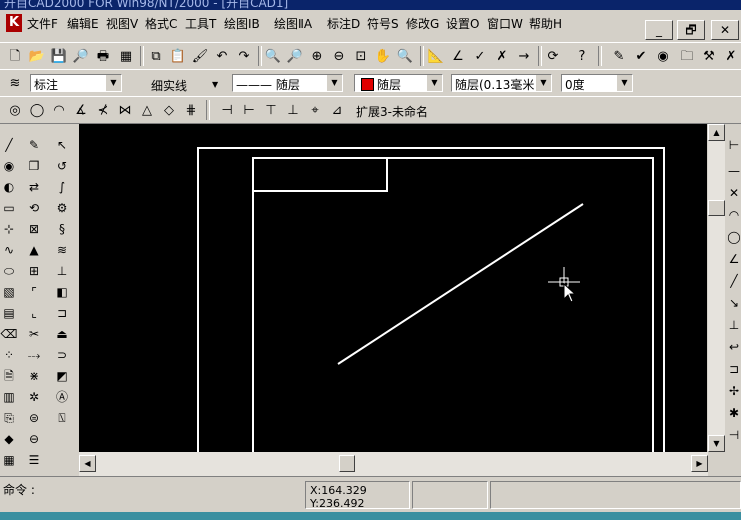 Image resolution: width=741 pixels, height=520 pixels. I want to click on dim-arc-icon: ◠, so click(734, 215).